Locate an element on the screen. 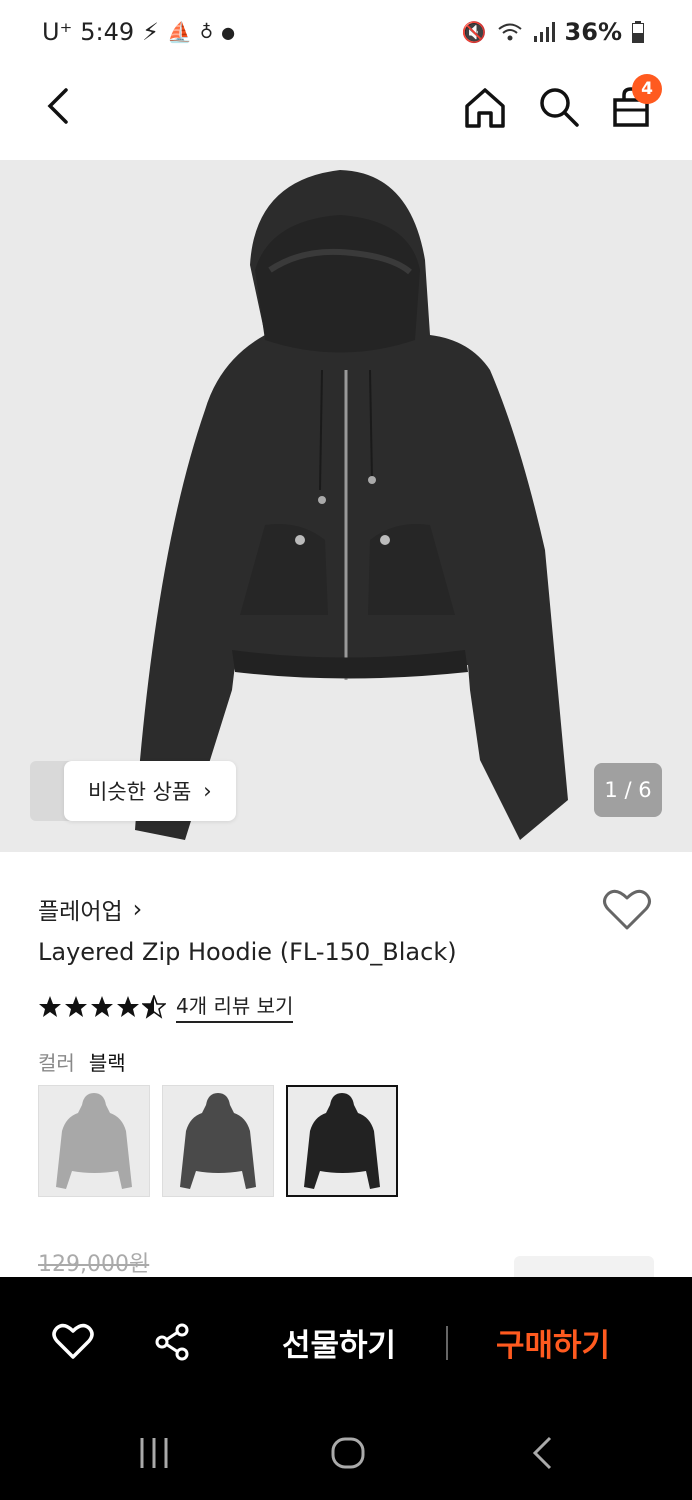 This screenshot has height=1500, width=692. share-icon is located at coordinates (172, 1342).